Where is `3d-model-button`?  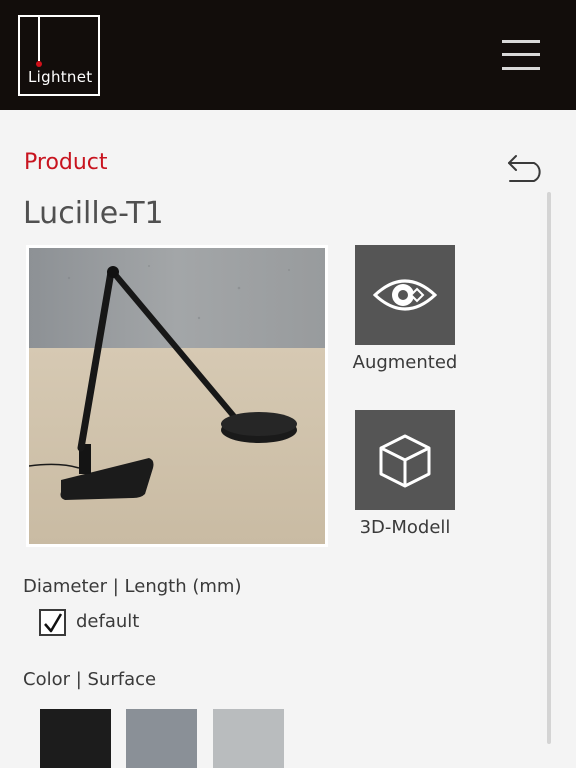
3d-model-button is located at coordinates (405, 460).